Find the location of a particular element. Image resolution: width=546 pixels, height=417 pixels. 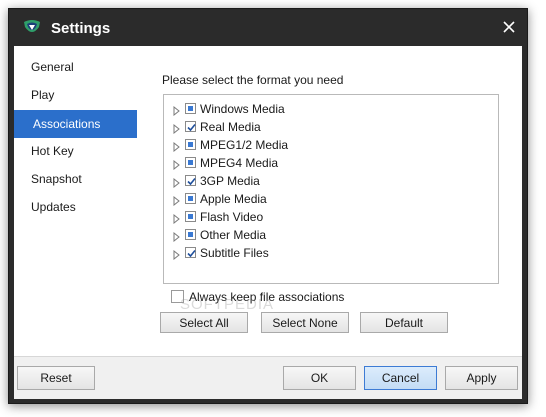

format-label: MPEG4 Media is located at coordinates (239, 163).